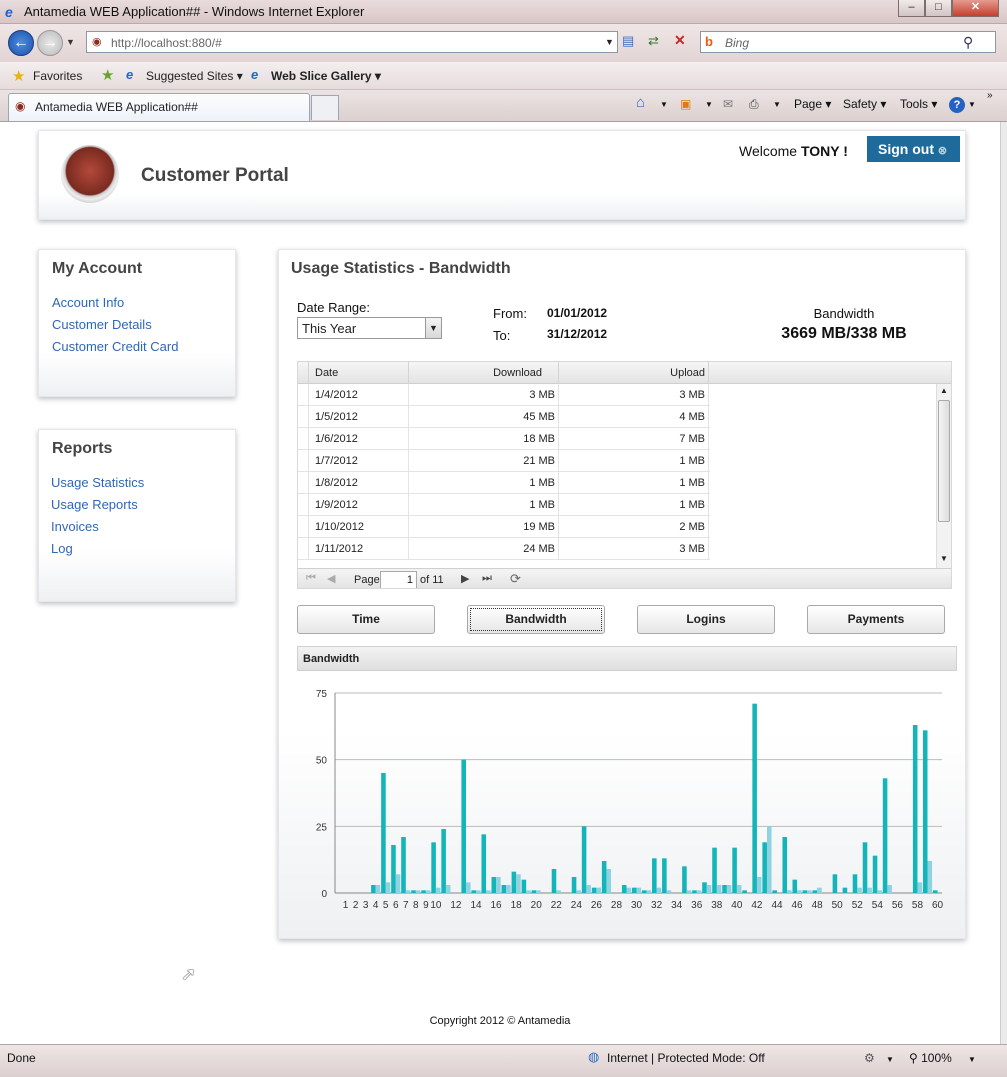  I want to click on page-scrollbar, so click(1003, 583).